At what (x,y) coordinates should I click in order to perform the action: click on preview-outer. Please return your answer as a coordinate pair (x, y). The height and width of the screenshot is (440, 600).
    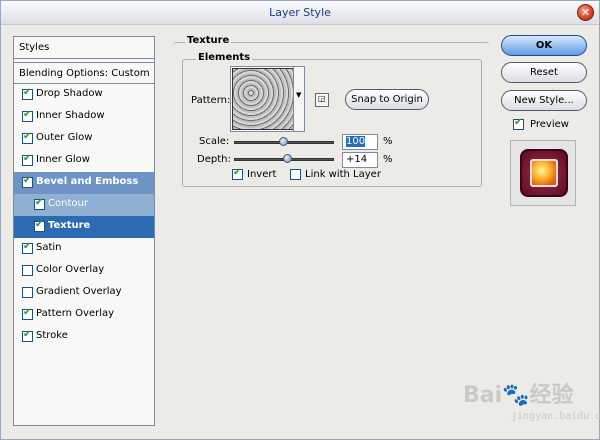
    Looking at the image, I should click on (544, 173).